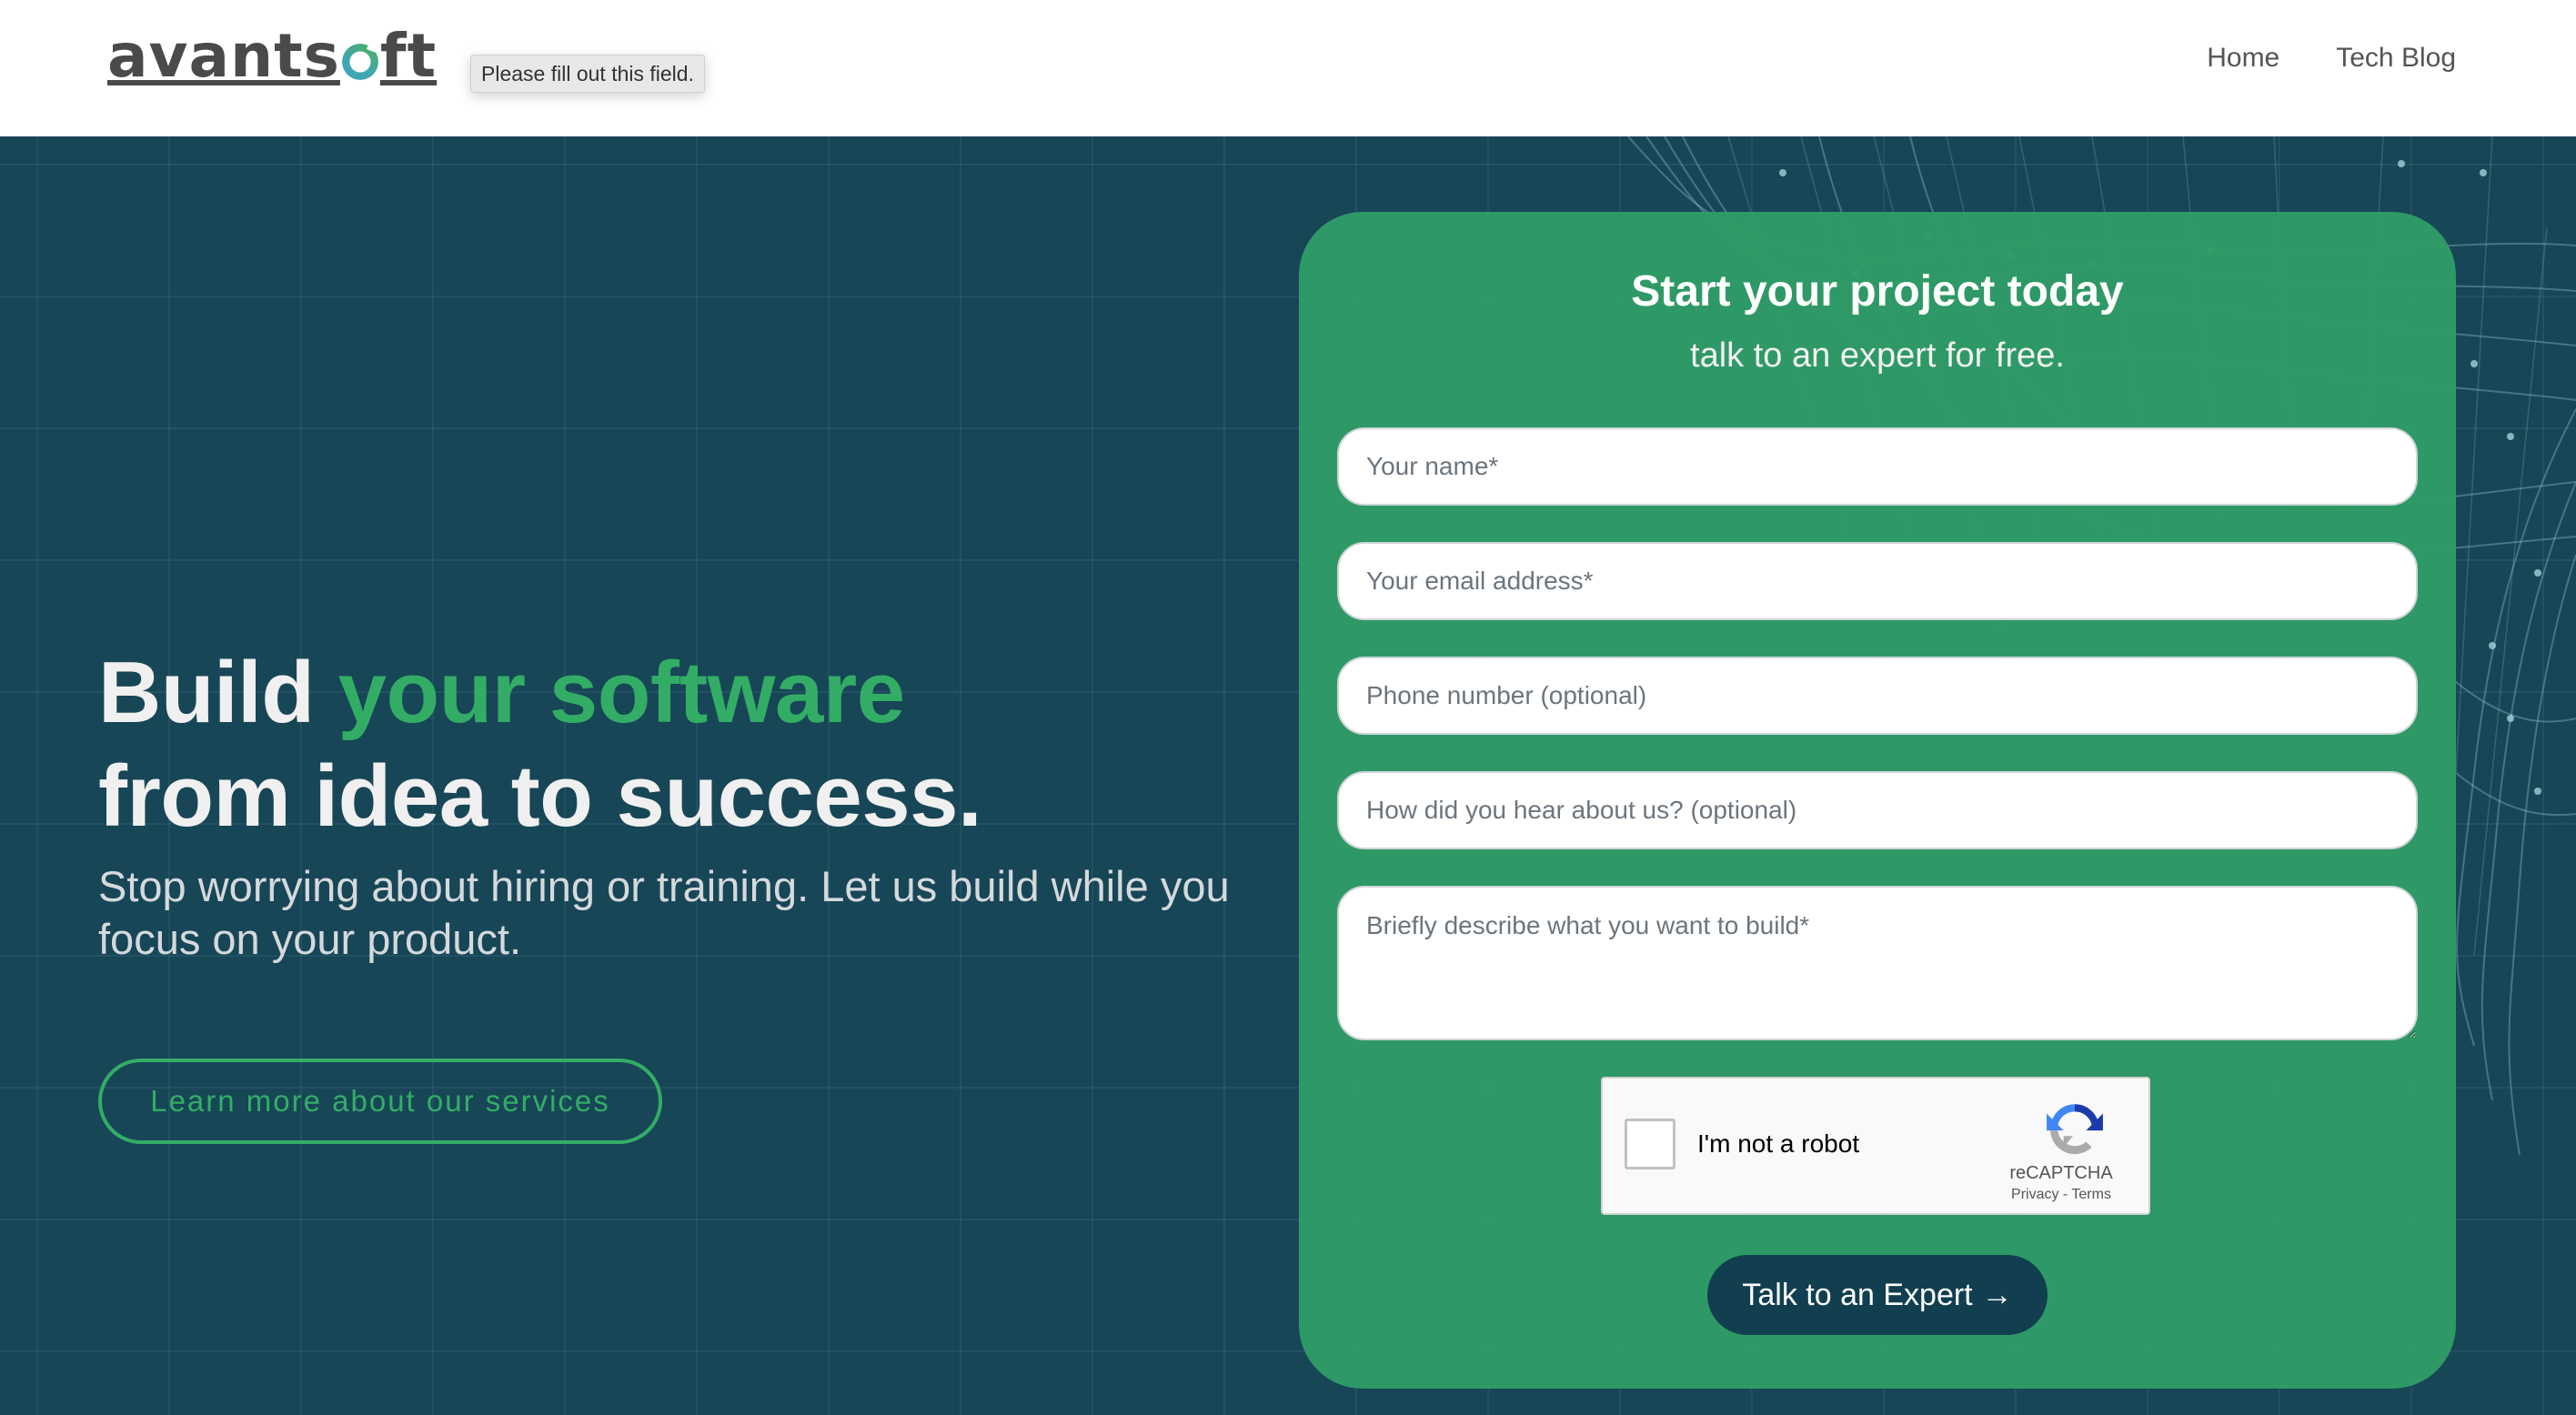  What do you see at coordinates (1877, 963) in the screenshot?
I see `project-description-textarea` at bounding box center [1877, 963].